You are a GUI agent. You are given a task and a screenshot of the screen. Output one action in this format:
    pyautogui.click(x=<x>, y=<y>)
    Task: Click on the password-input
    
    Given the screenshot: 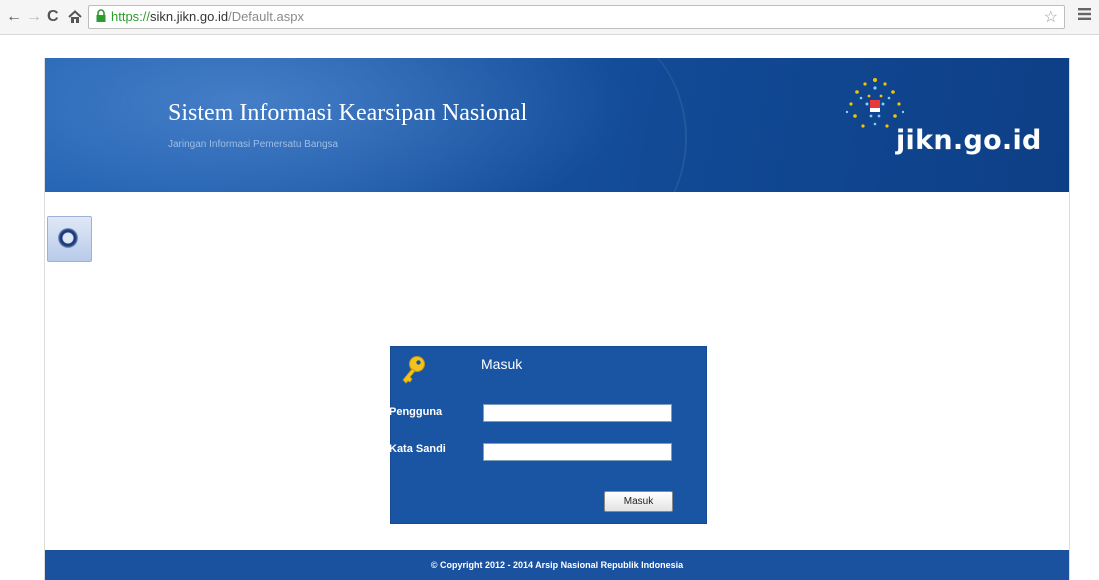 What is the action you would take?
    pyautogui.click(x=577, y=452)
    